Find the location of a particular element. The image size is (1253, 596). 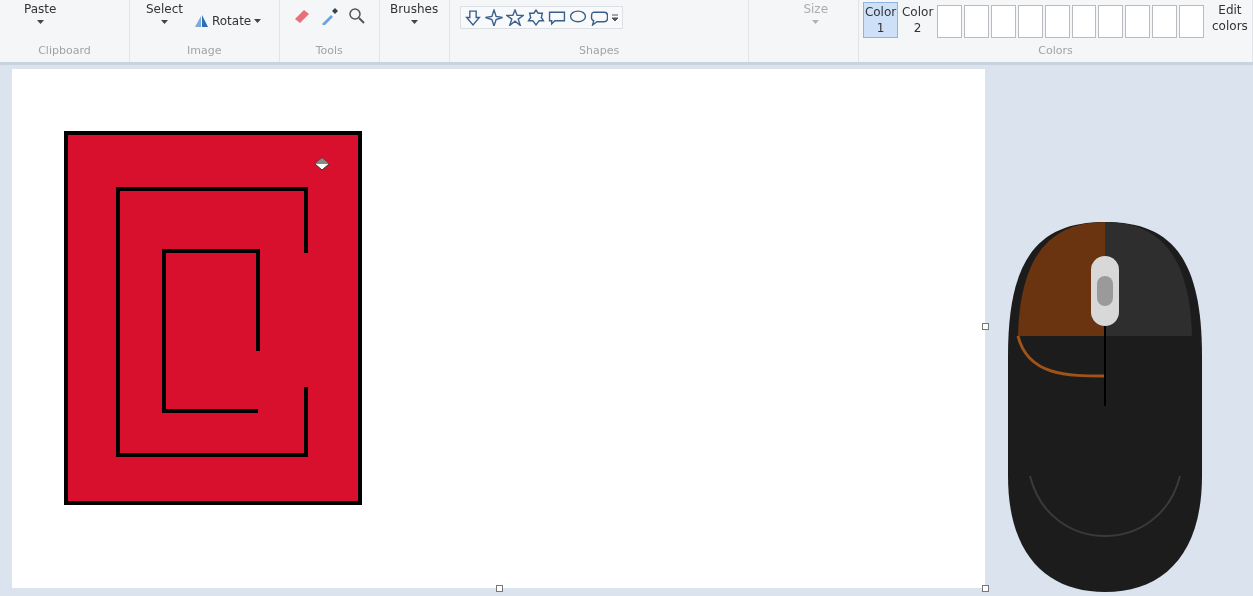

group-label: Colors is located at coordinates (1055, 51).